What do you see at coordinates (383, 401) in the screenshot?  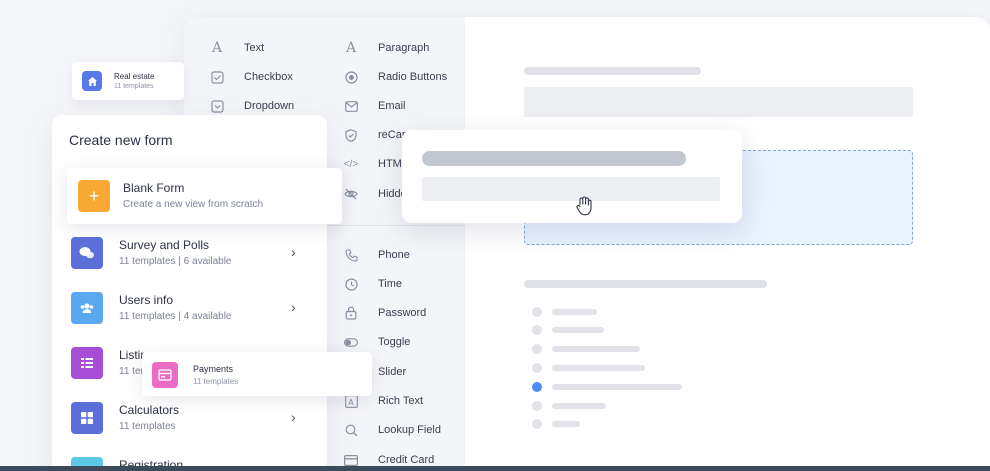 I see `palette-field-rich-text: A Rich Text` at bounding box center [383, 401].